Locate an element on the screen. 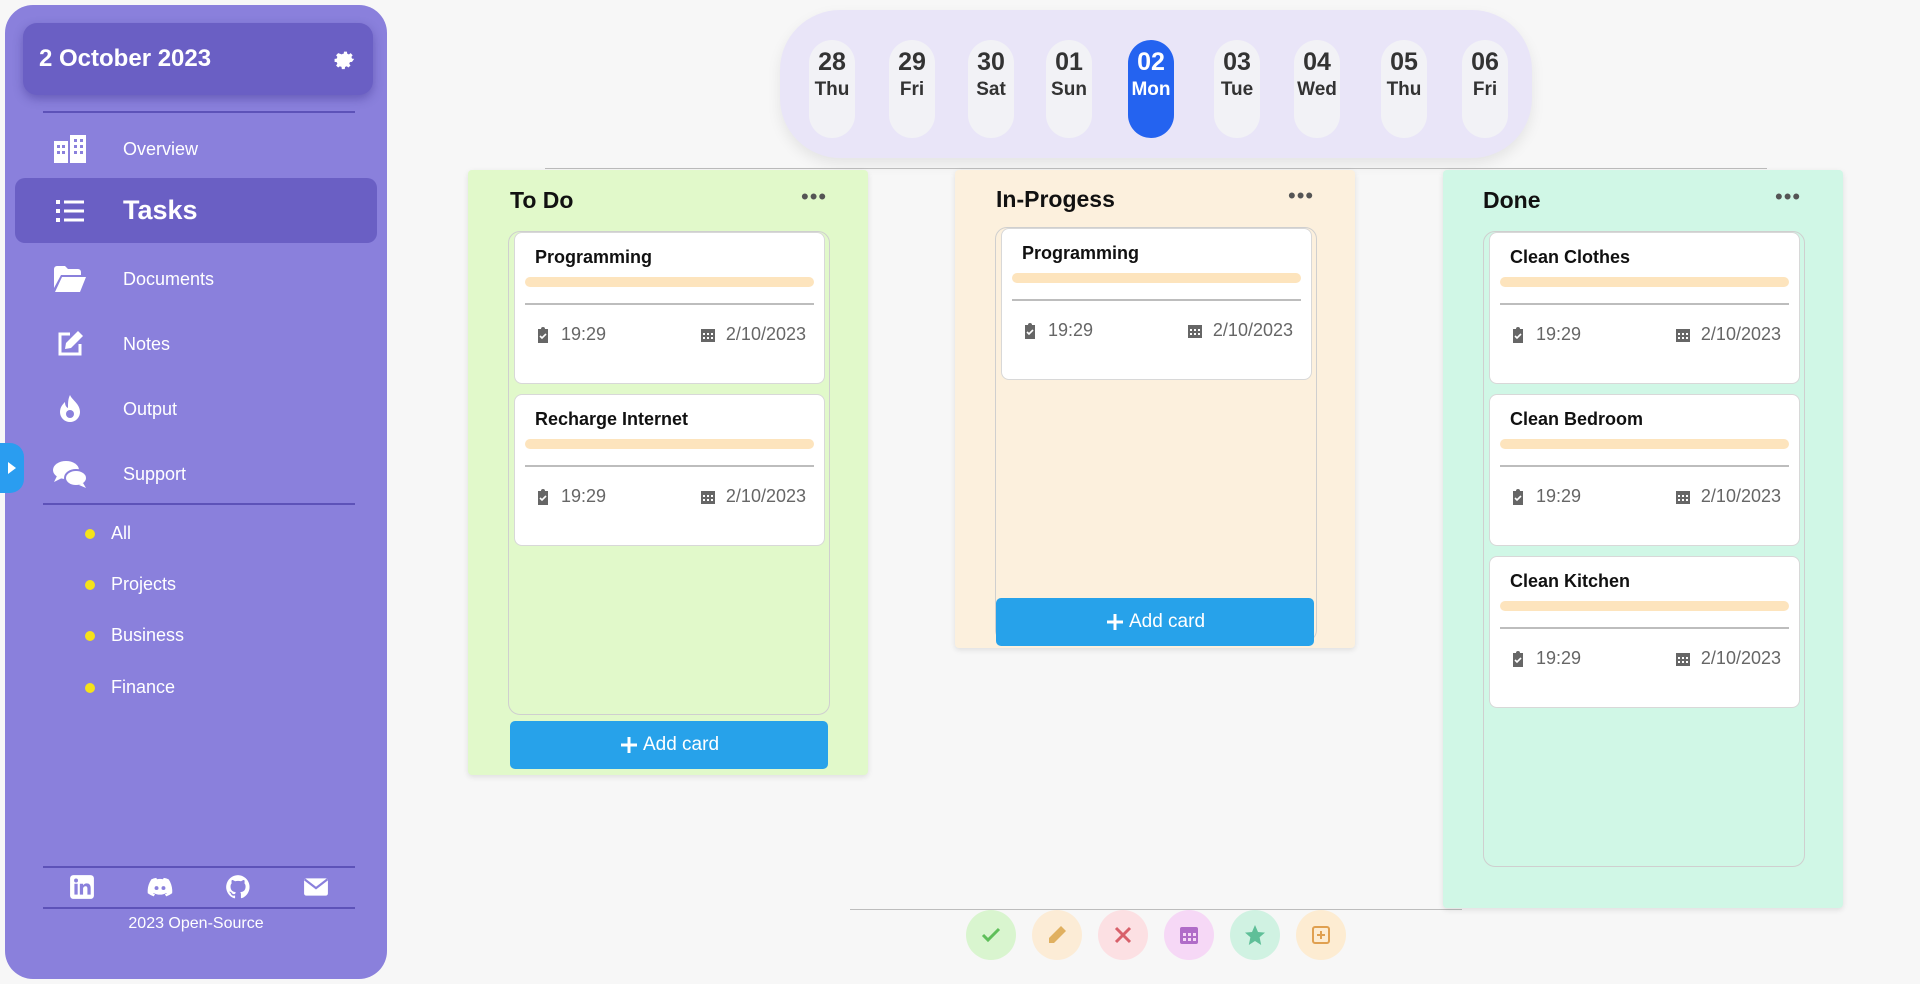 This screenshot has height=984, width=1920. sidebar-item-documents: Documents is located at coordinates (196, 279).